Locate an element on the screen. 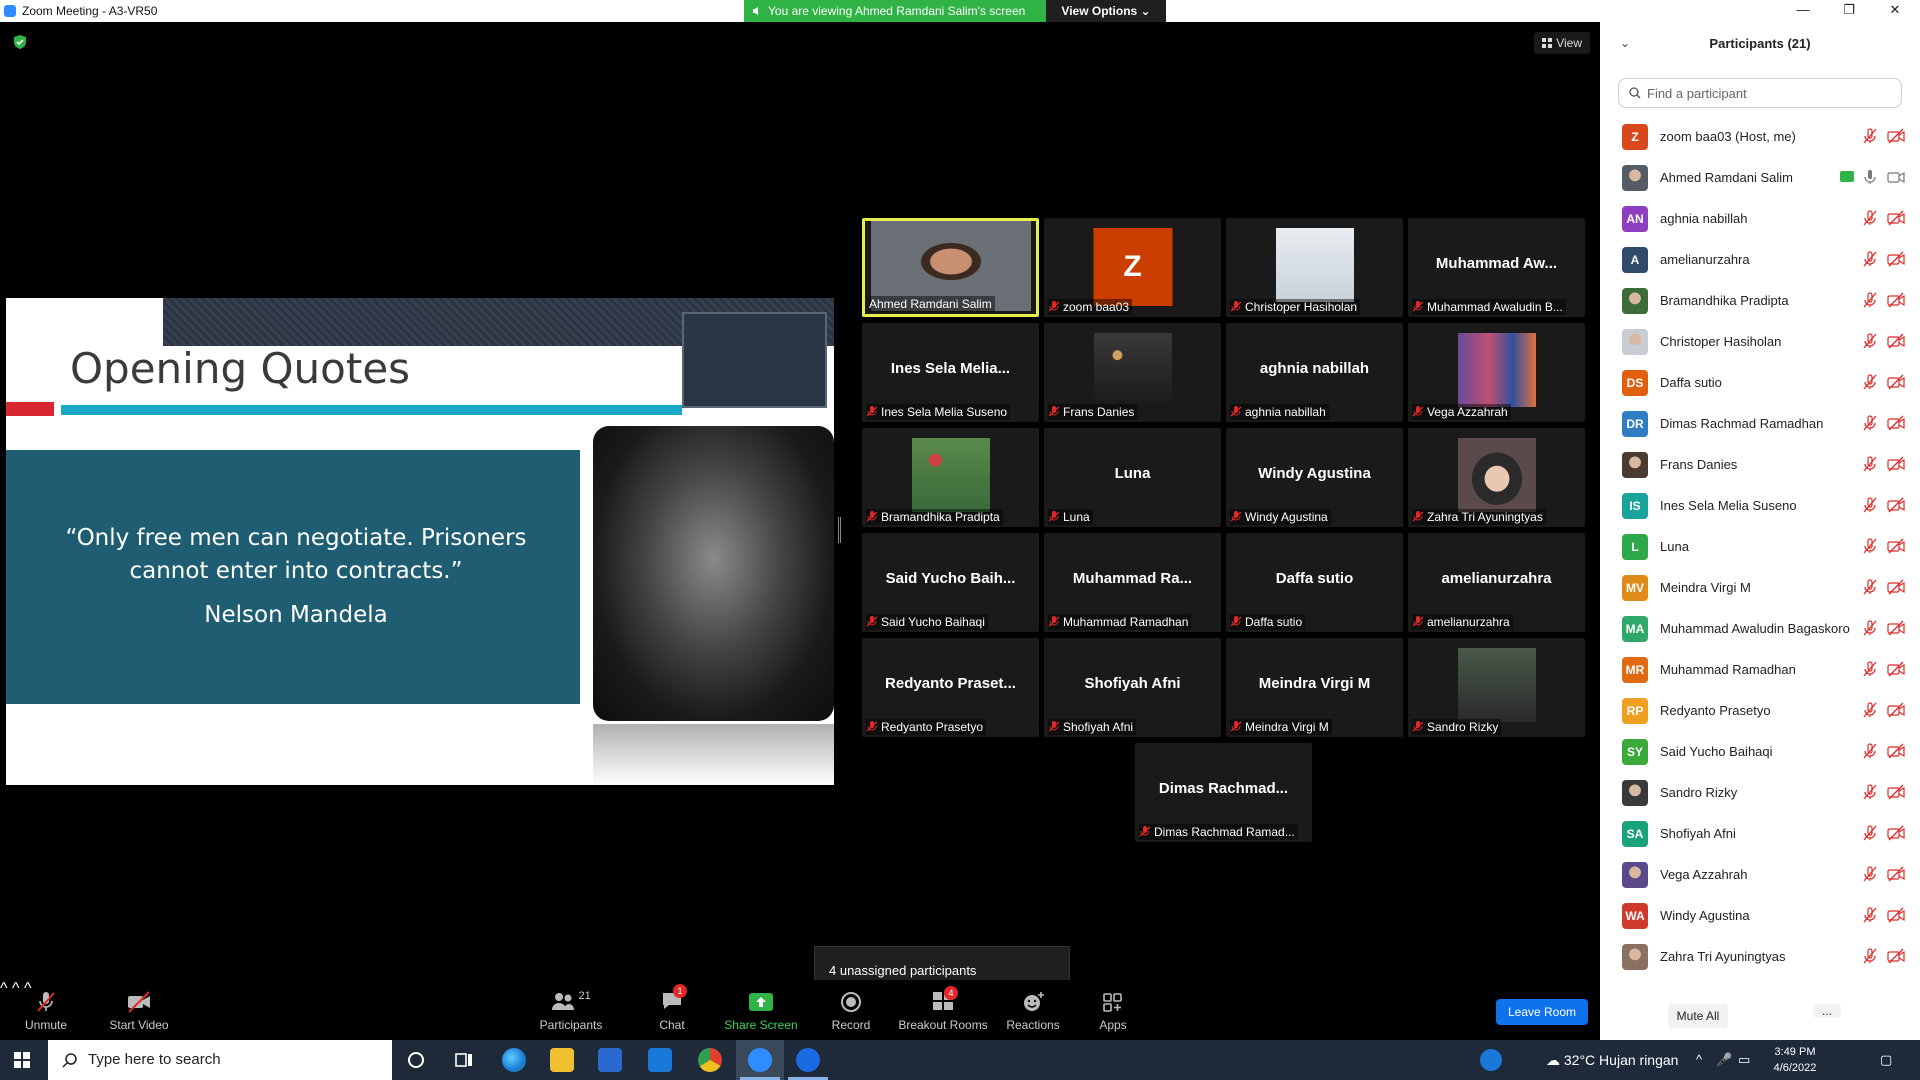 Image resolution: width=1920 pixels, height=1080 pixels. apps-button: Apps is located at coordinates (1113, 1011).